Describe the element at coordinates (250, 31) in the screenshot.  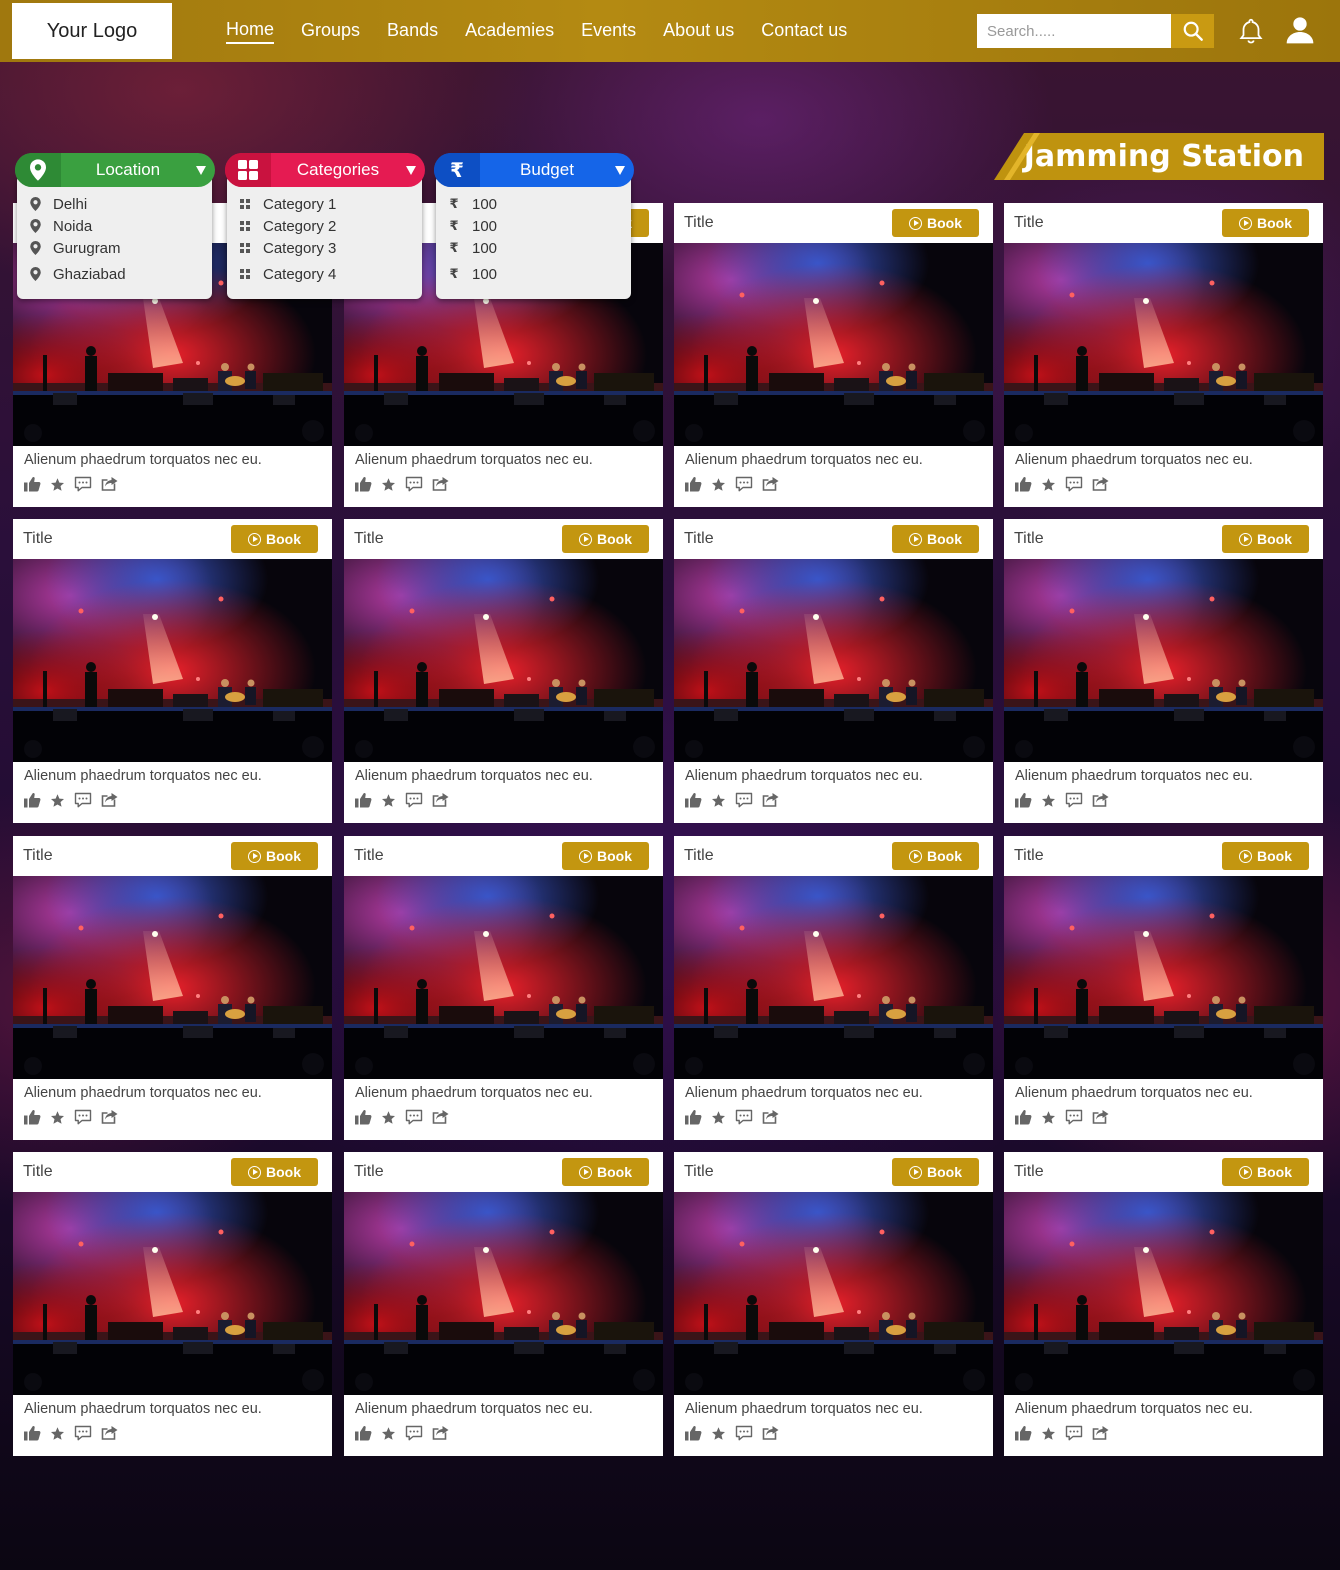
I see `nav-home: Home` at that location.